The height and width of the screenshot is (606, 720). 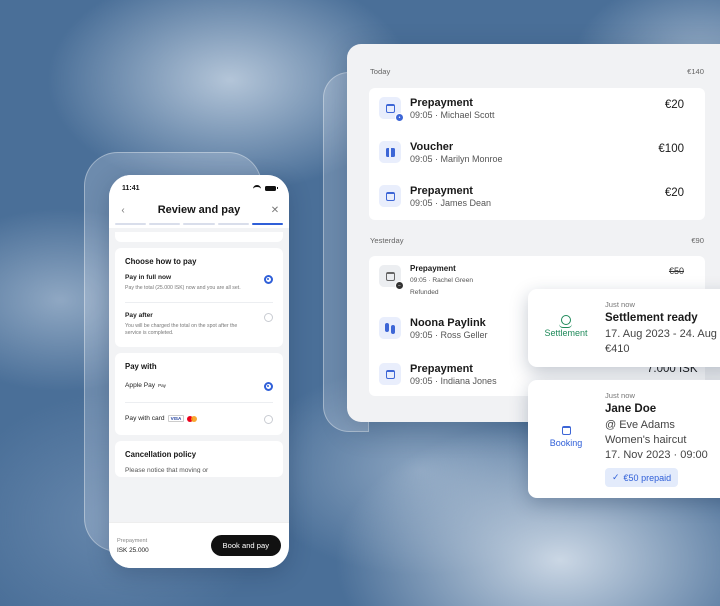 I want to click on booking-staff: @ Eve Adams, so click(x=640, y=425).